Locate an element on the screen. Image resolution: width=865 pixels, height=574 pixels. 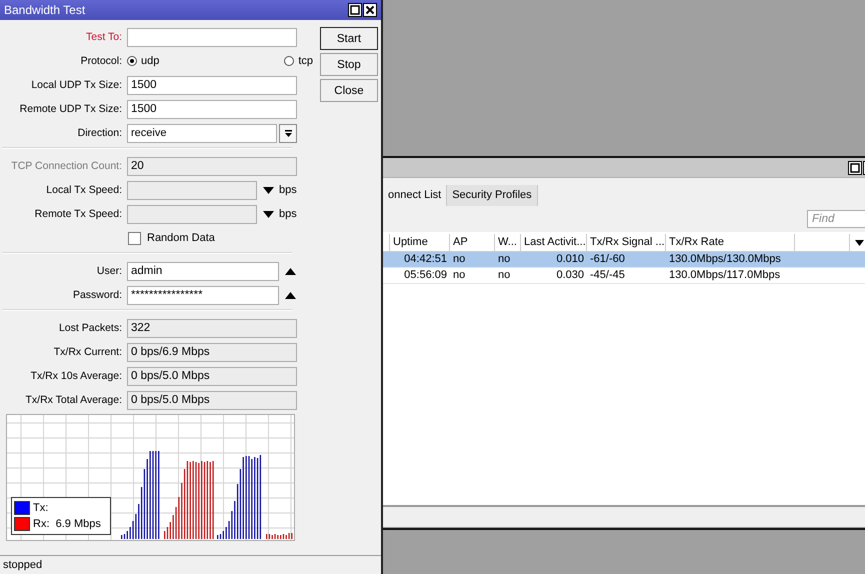
dialog-button: Start is located at coordinates (349, 38).